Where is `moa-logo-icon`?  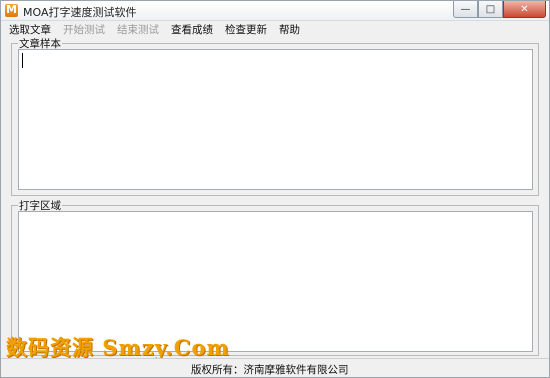 moa-logo-icon is located at coordinates (11, 10).